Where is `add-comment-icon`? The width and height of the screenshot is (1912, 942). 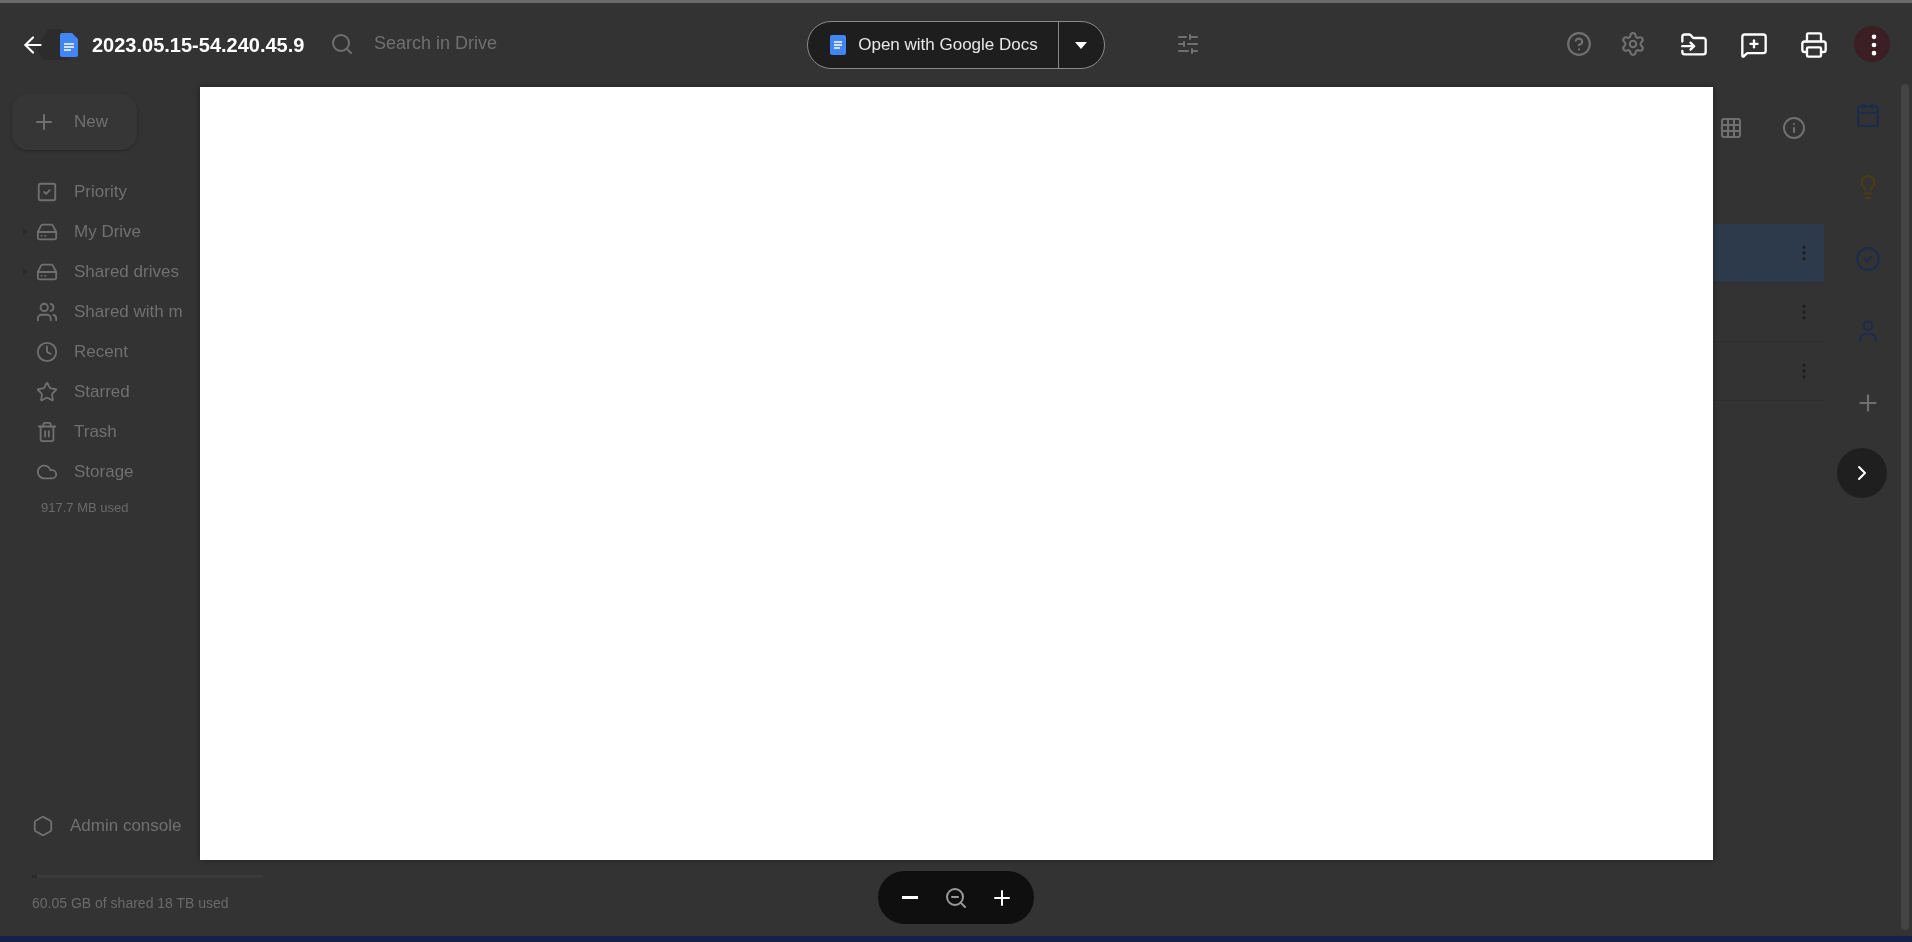
add-comment-icon is located at coordinates (1754, 45).